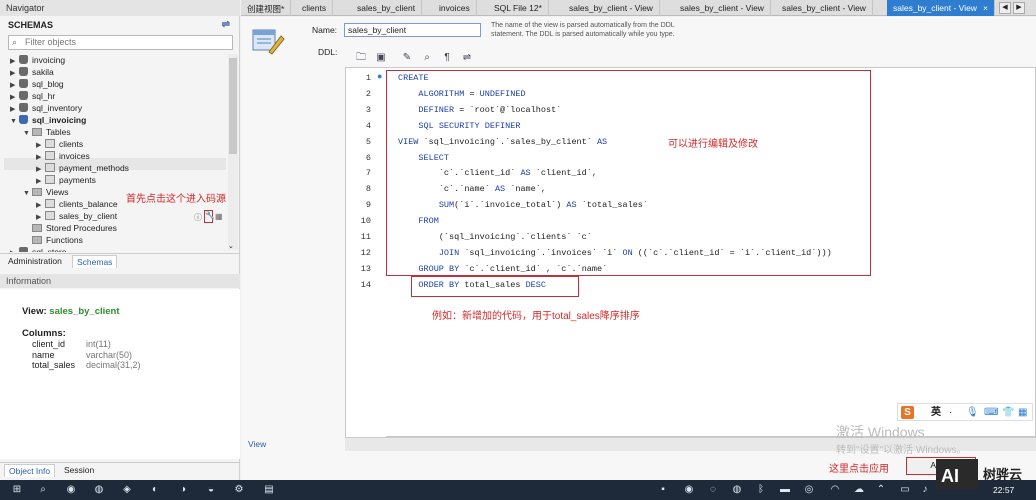 The height and width of the screenshot is (500, 1036). I want to click on tray-icon-5: ▬, so click(785, 490).